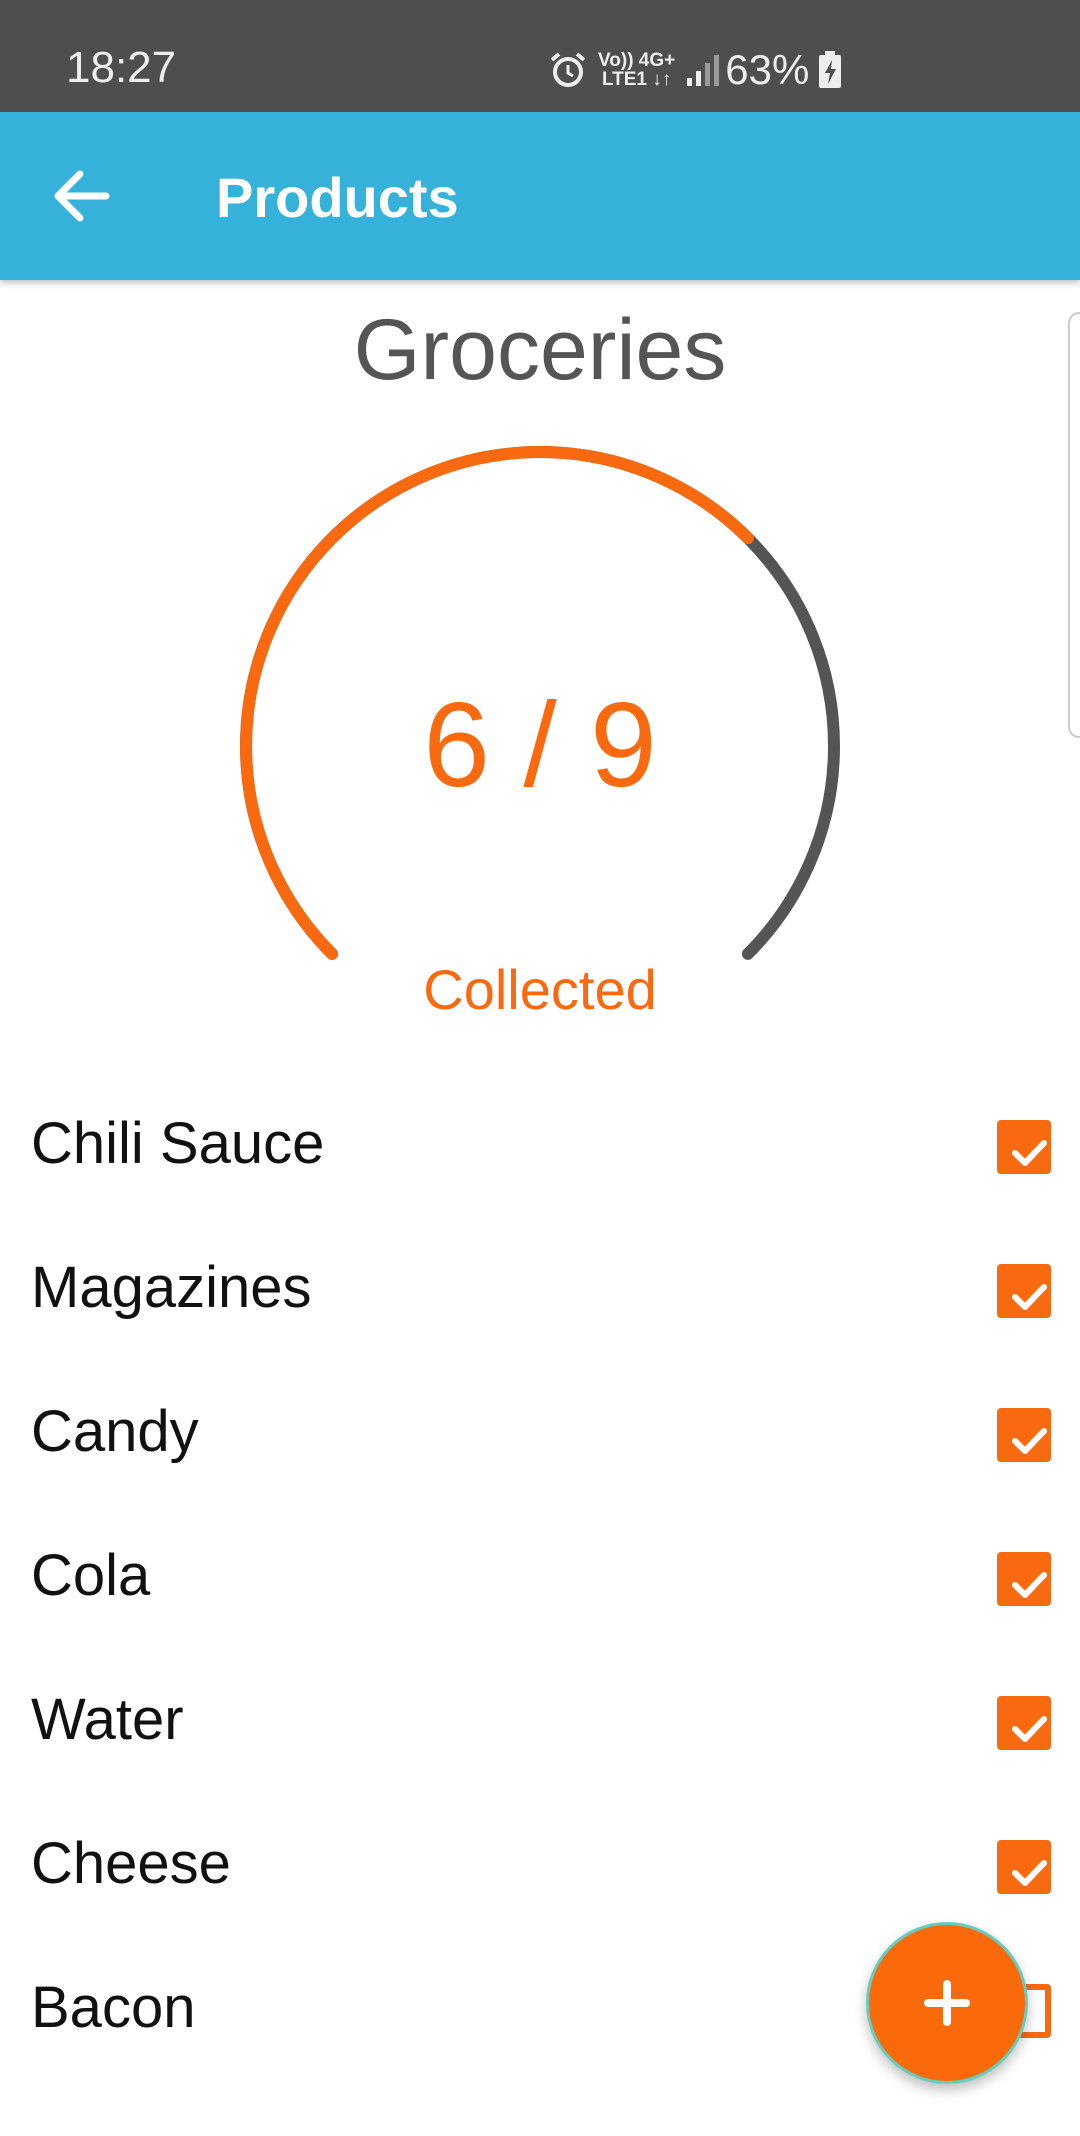 Image resolution: width=1080 pixels, height=2136 pixels. What do you see at coordinates (121, 67) in the screenshot?
I see `status-time: 18:27` at bounding box center [121, 67].